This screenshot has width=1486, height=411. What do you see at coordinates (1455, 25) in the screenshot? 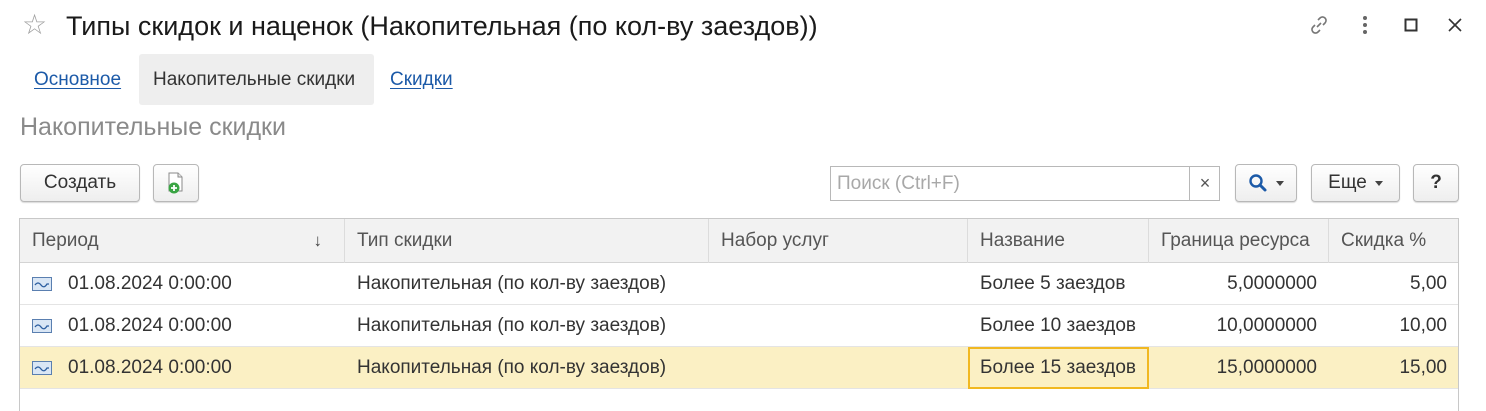
I see `close-icon` at bounding box center [1455, 25].